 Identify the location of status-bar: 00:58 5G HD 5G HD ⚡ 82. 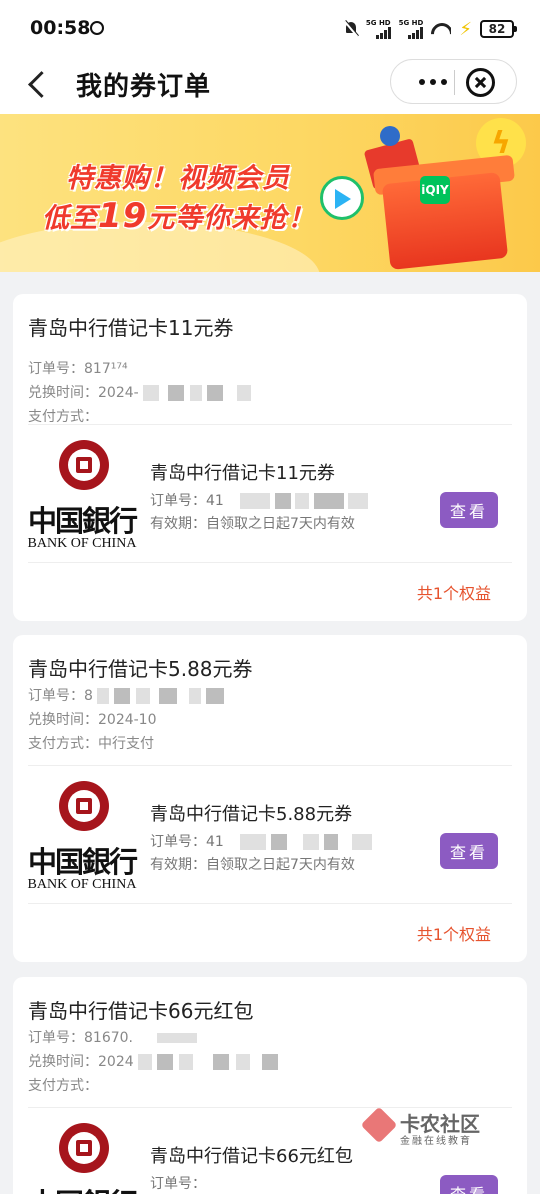
(270, 28).